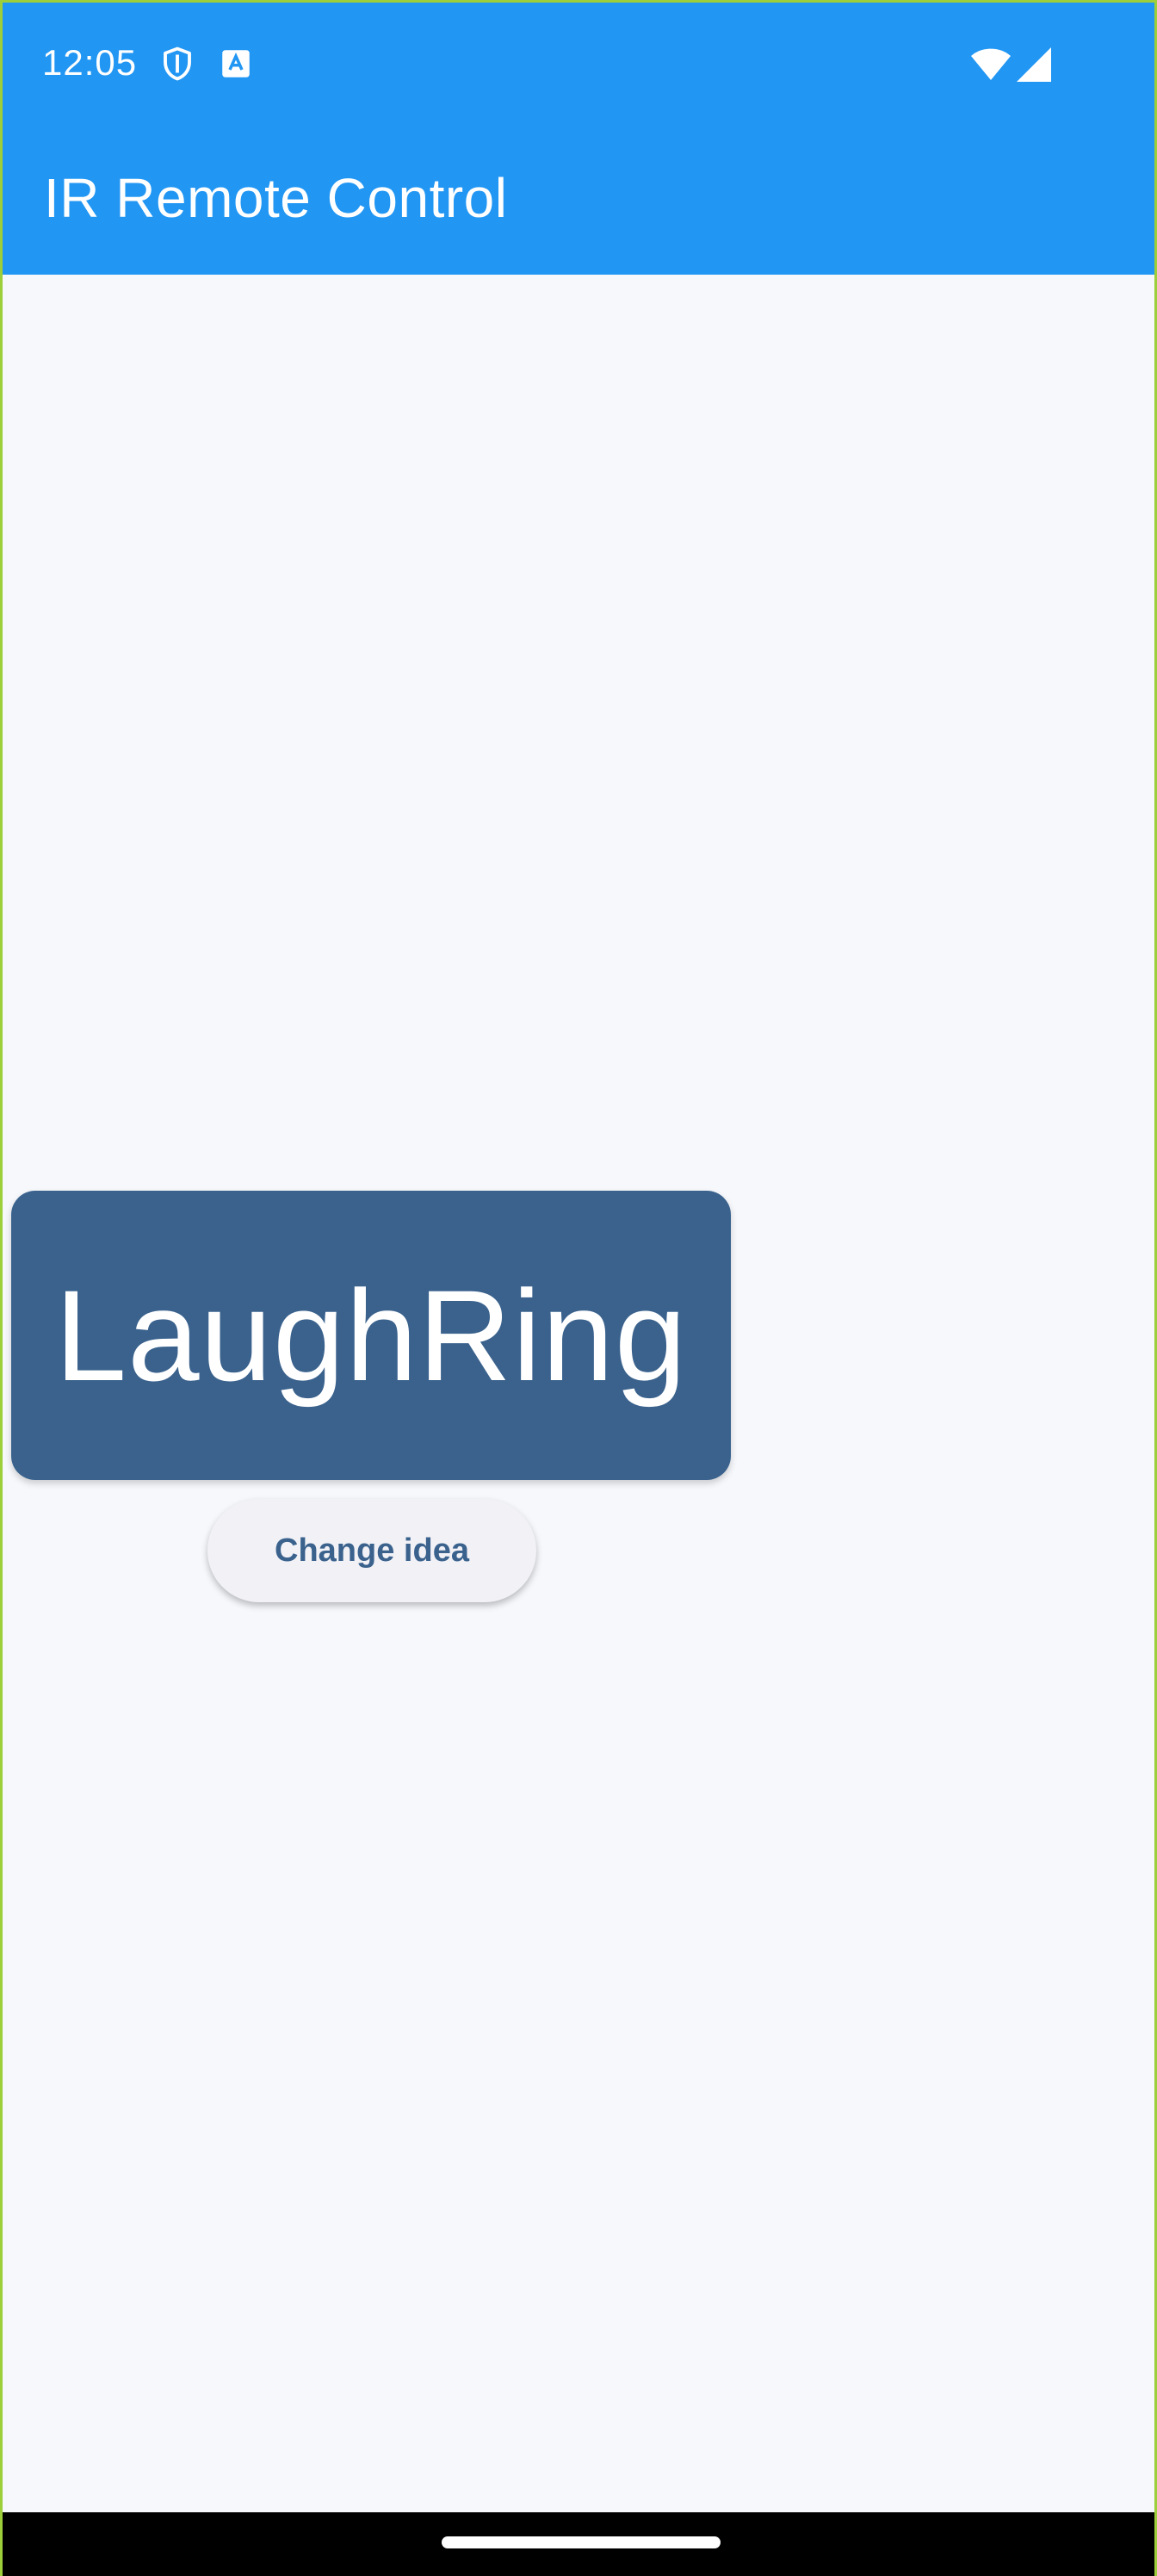 The width and height of the screenshot is (1157, 2576). I want to click on navigation-bar, so click(579, 2544).